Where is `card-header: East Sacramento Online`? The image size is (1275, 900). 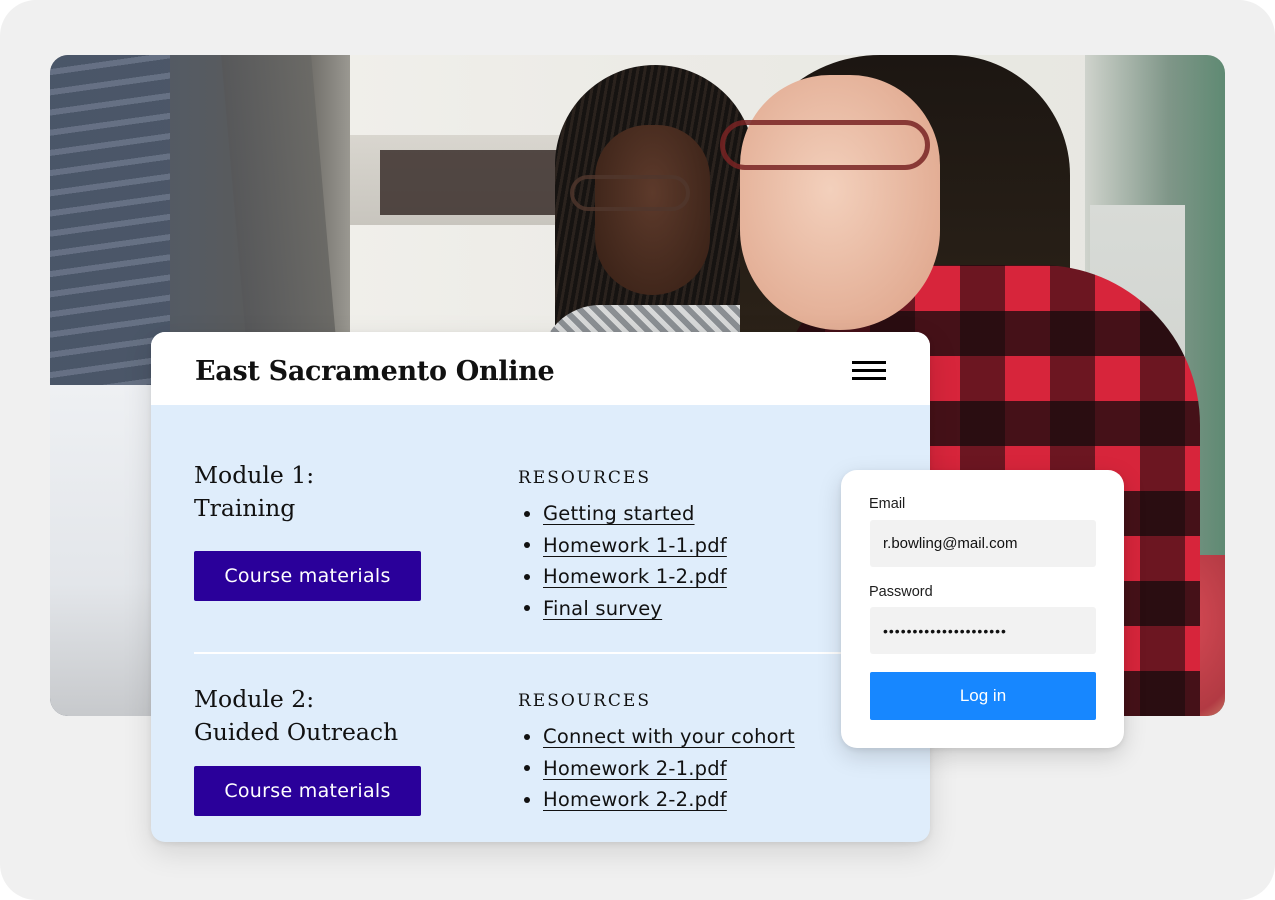
card-header: East Sacramento Online is located at coordinates (540, 368).